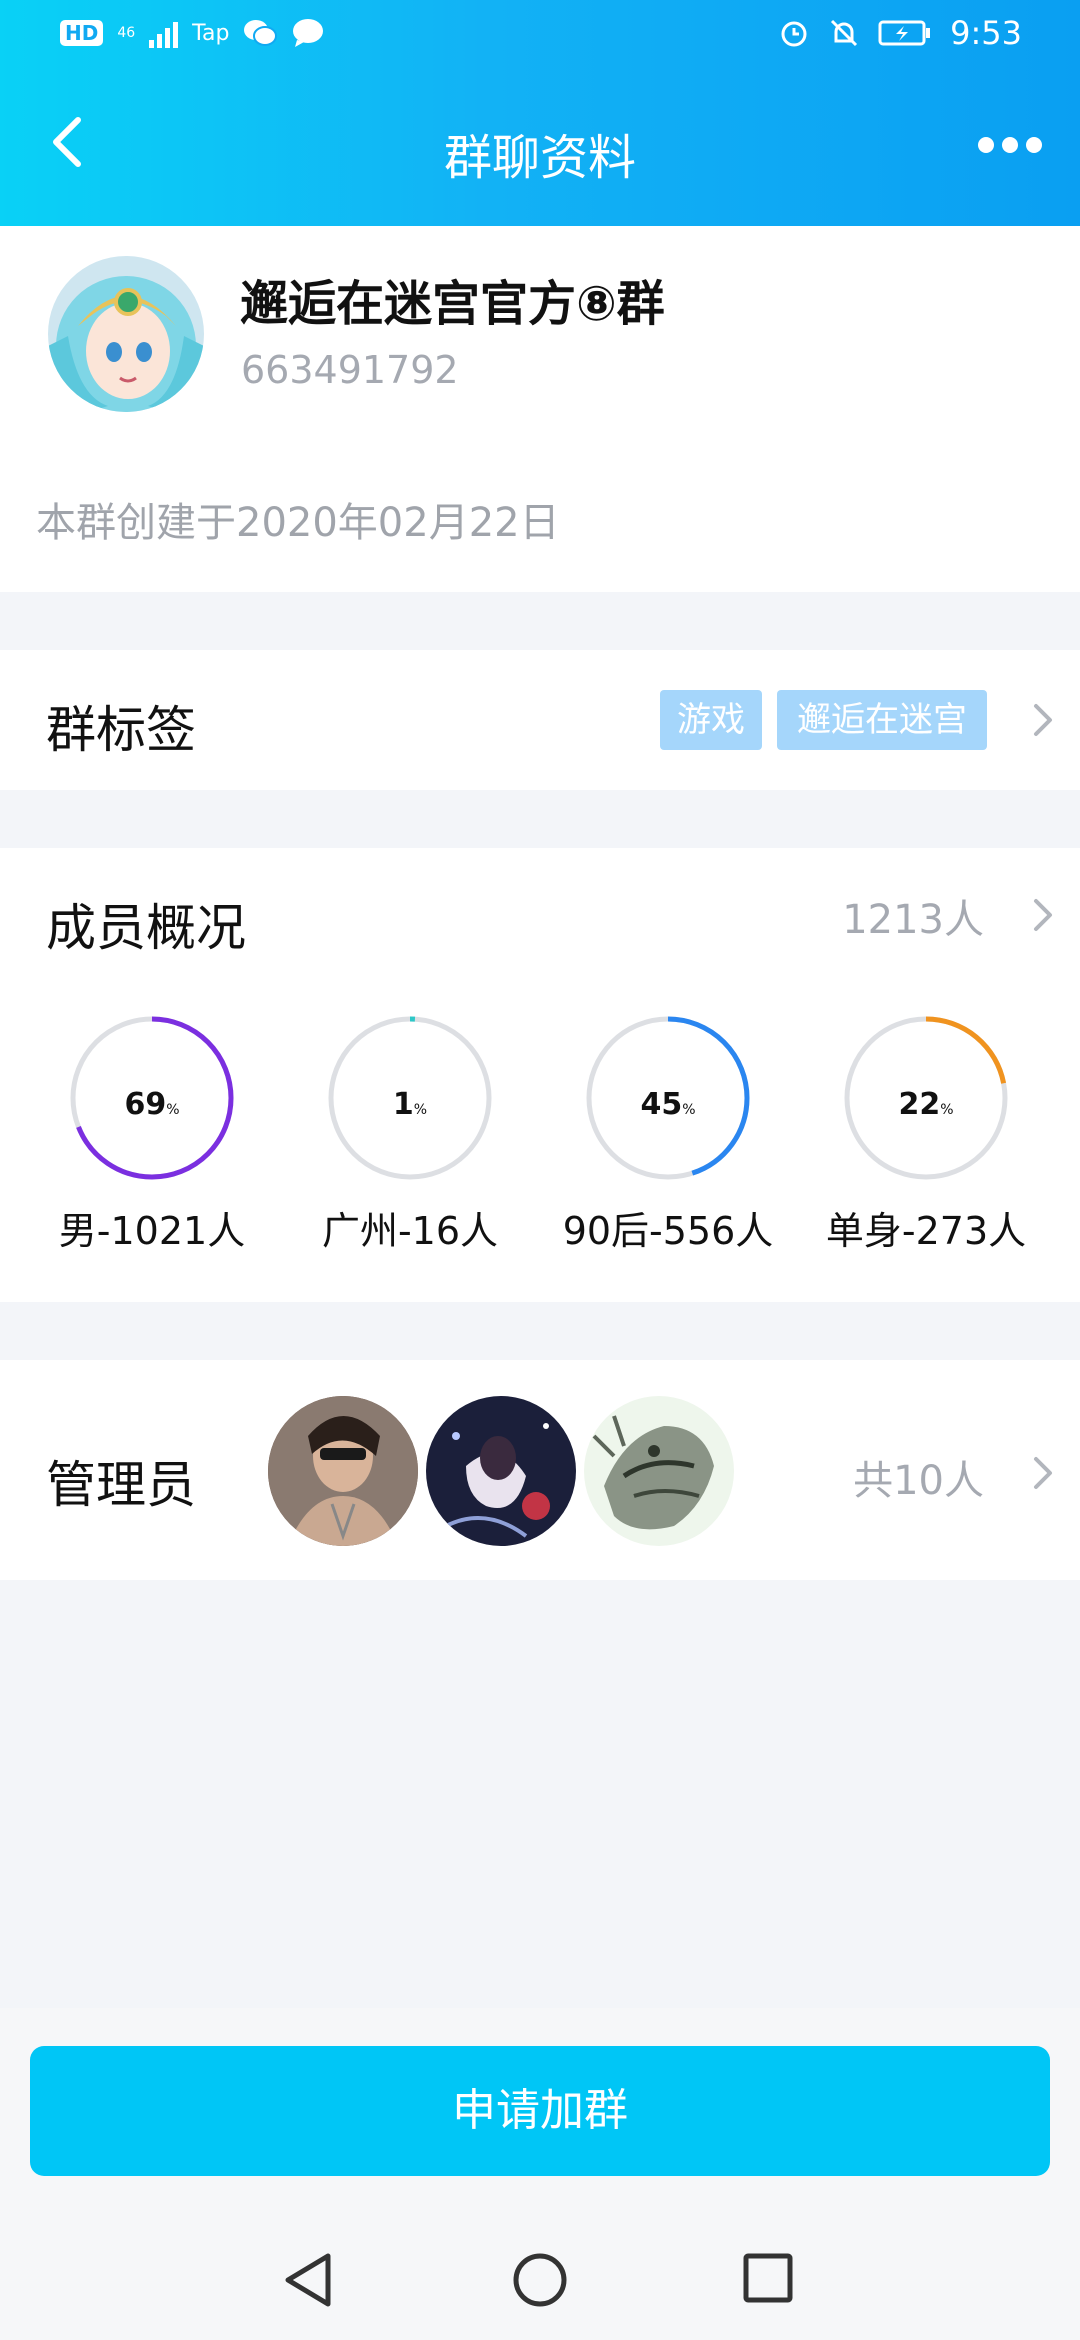 The height and width of the screenshot is (2340, 1080). What do you see at coordinates (1010, 145) in the screenshot?
I see `more-dots-icon` at bounding box center [1010, 145].